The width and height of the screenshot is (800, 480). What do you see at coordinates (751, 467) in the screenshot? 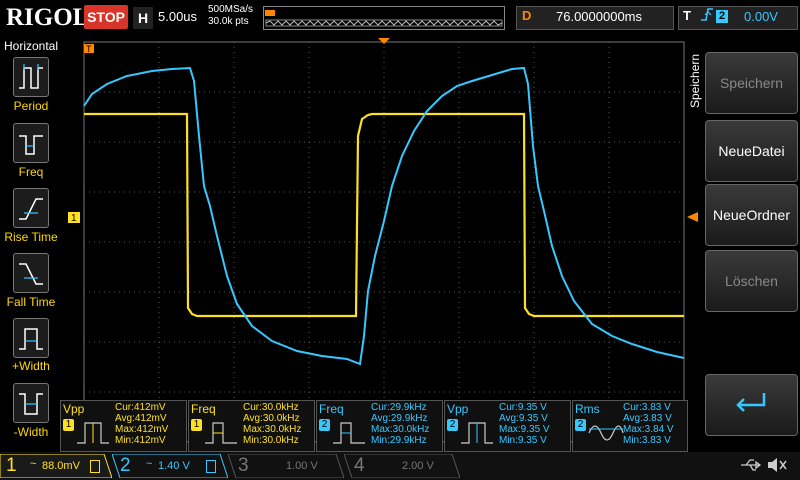
I see `usb-icon` at bounding box center [751, 467].